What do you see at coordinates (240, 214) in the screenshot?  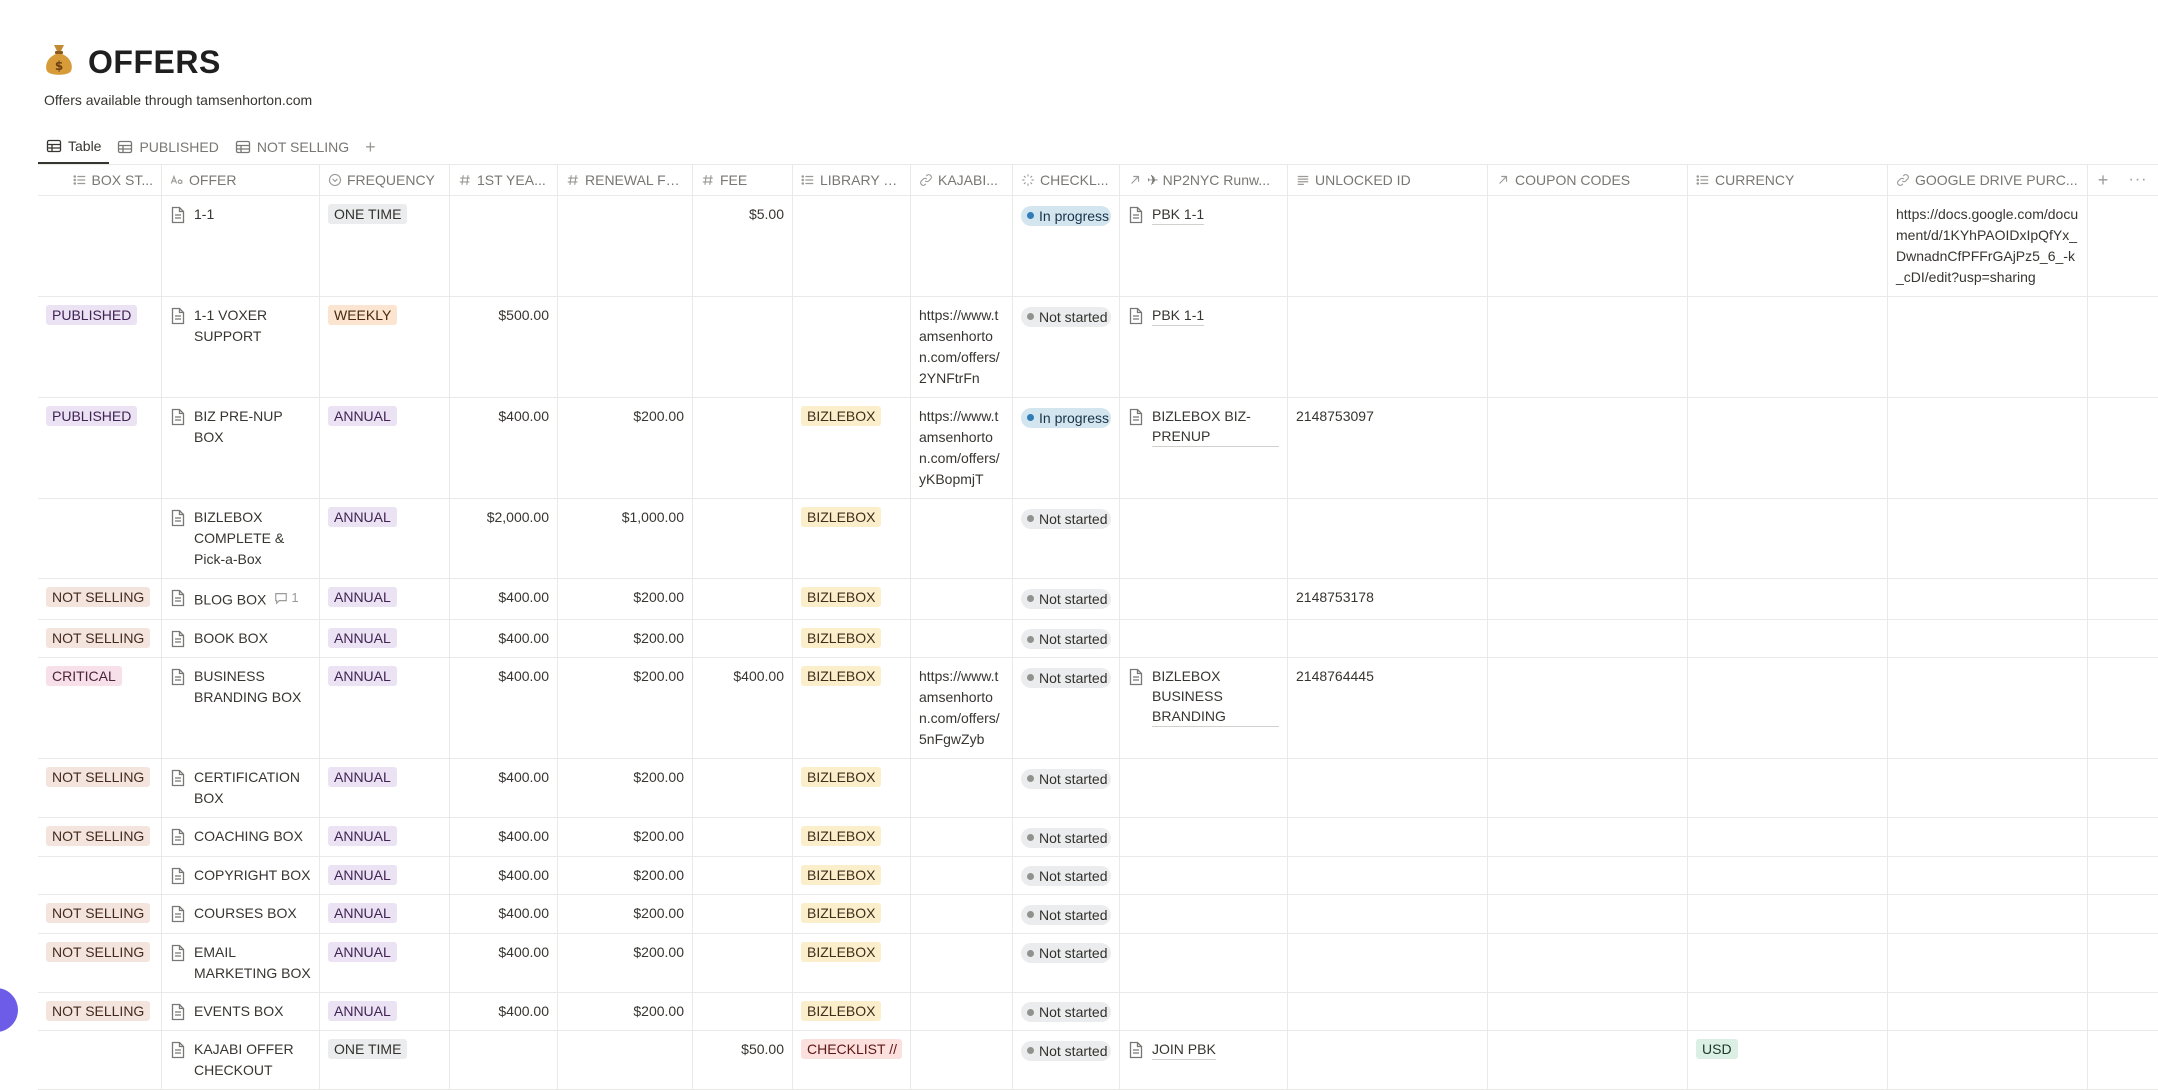 I see `offer-title: 1-1` at bounding box center [240, 214].